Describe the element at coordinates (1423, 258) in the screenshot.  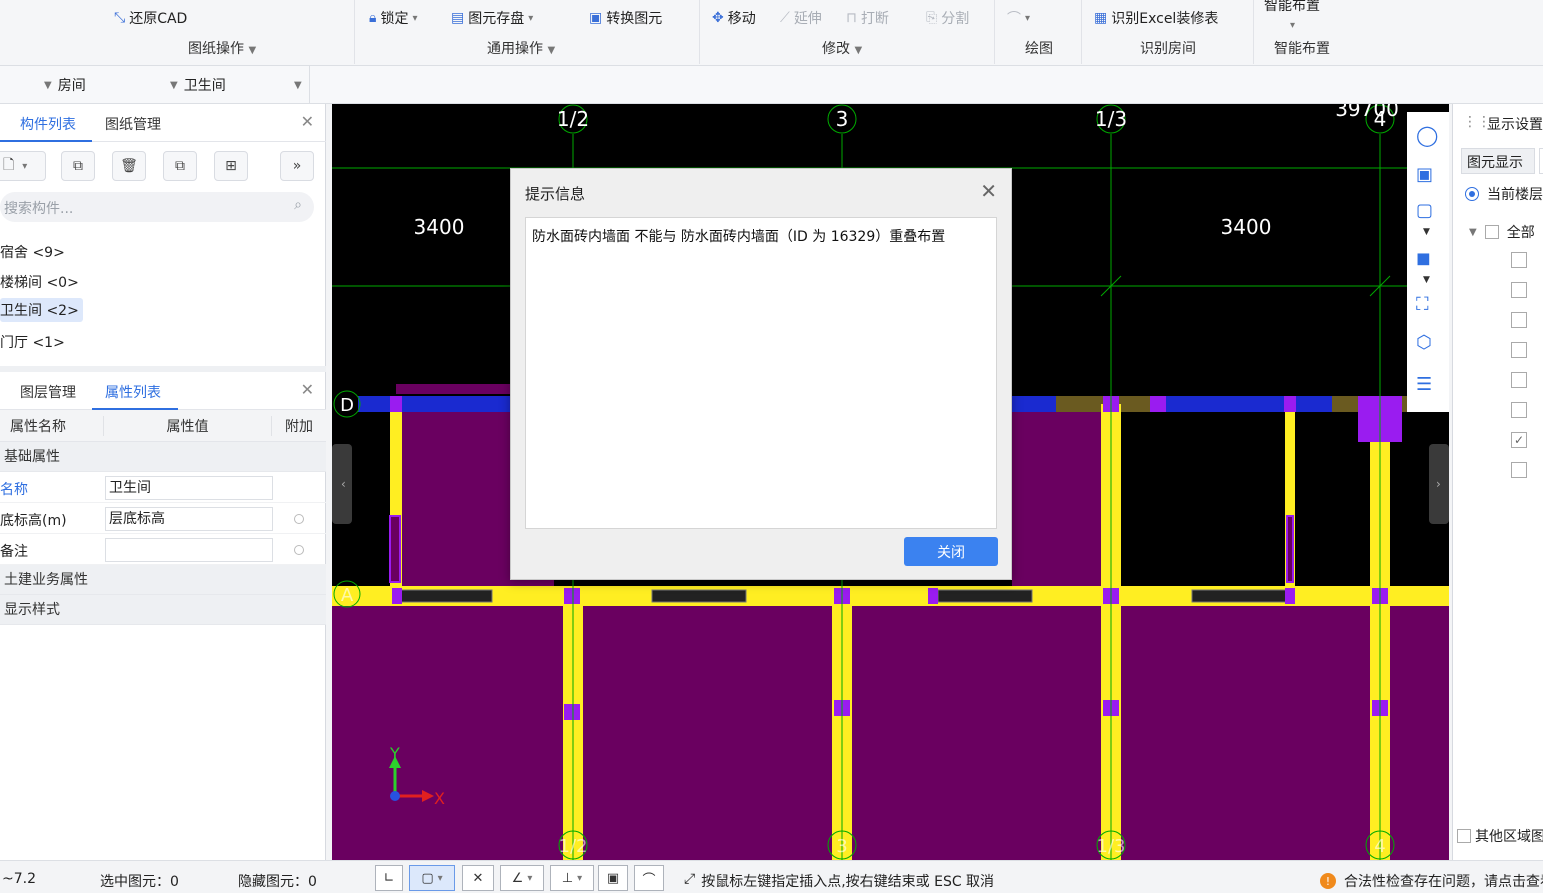
I see `solid-cube-icon: ◼` at that location.